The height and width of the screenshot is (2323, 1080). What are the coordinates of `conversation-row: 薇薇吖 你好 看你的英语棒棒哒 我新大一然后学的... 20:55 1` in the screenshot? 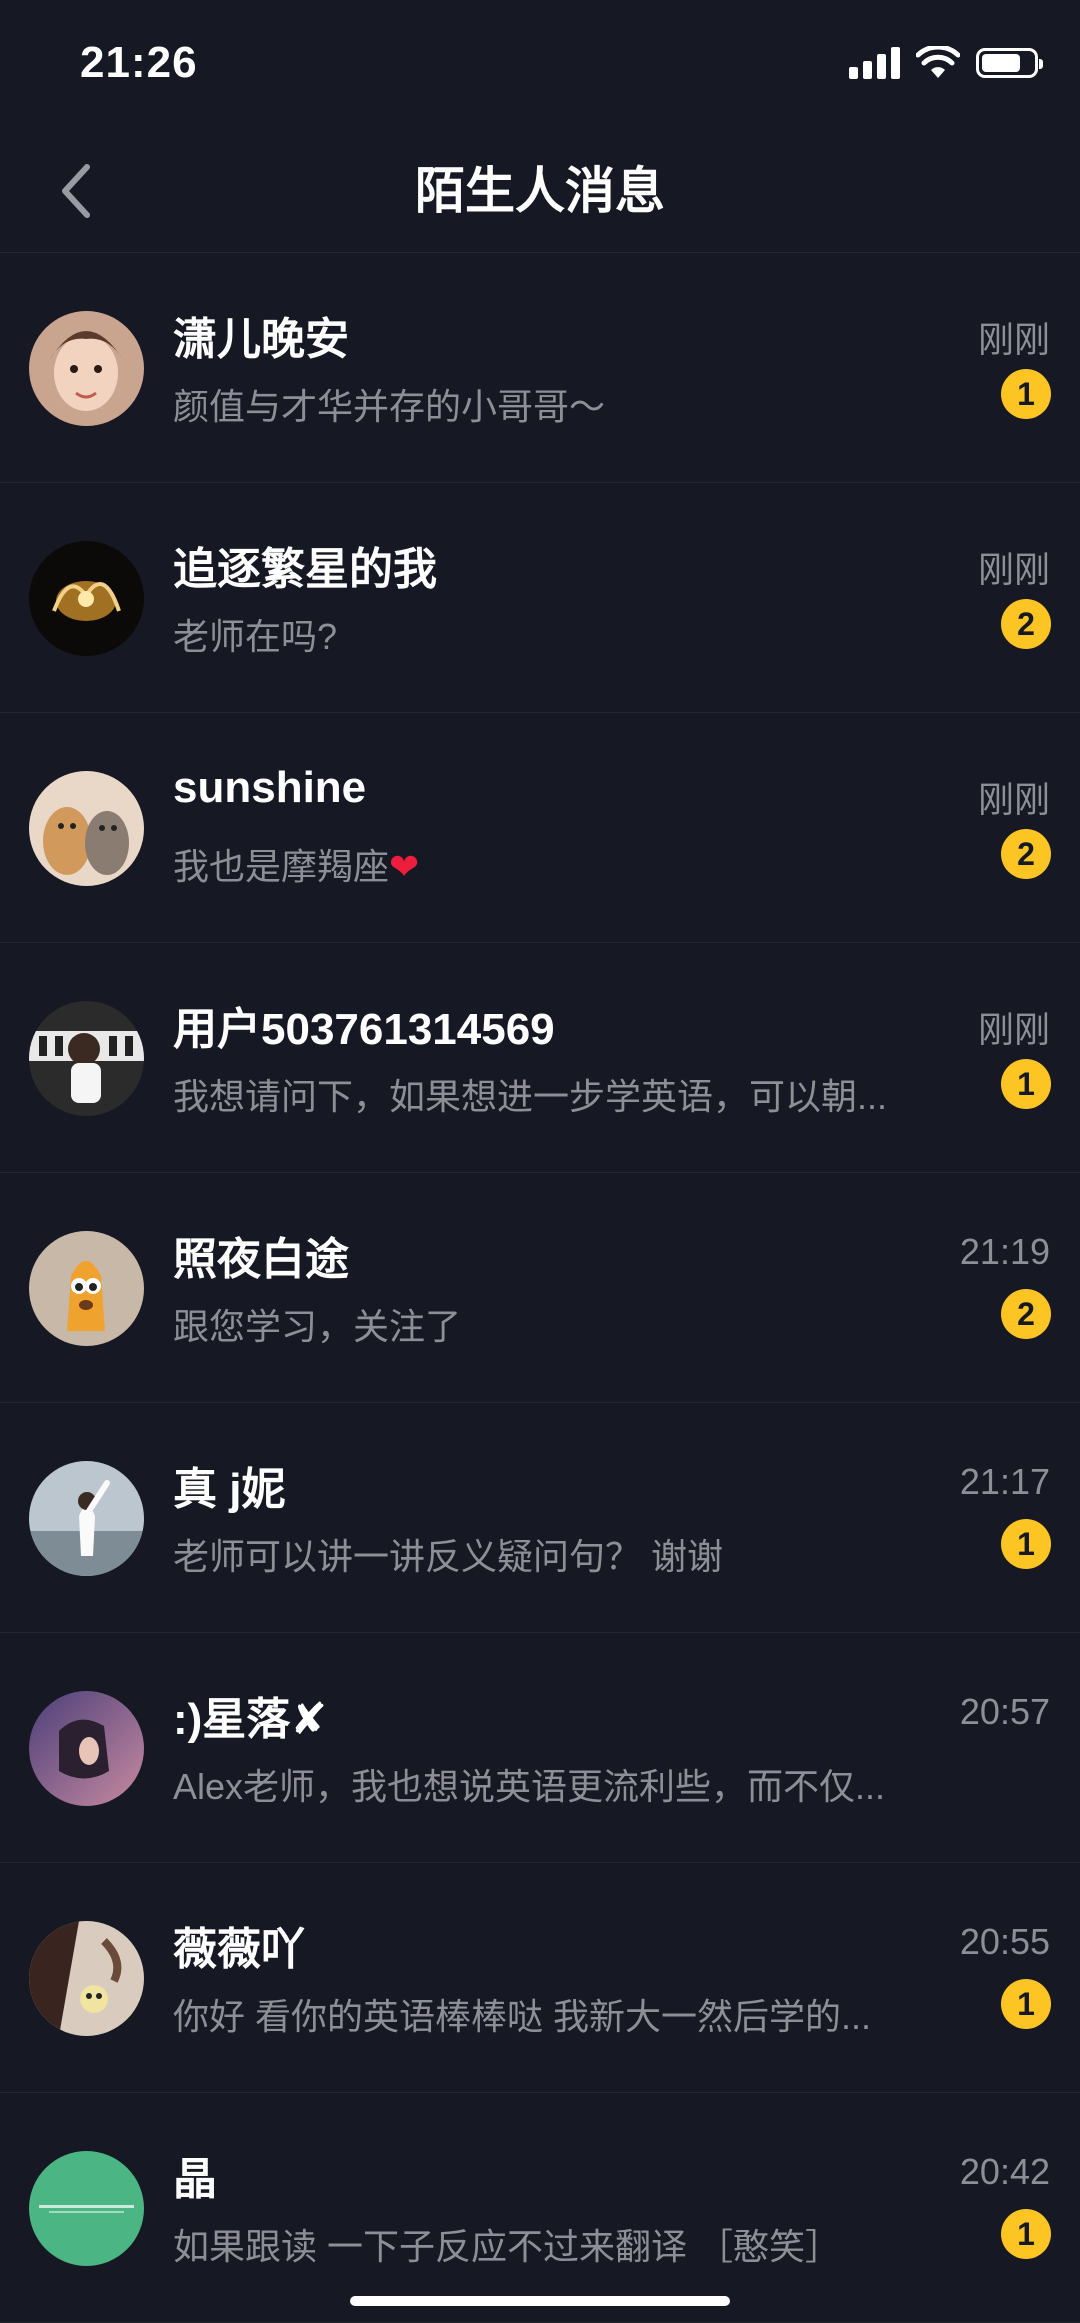 It's located at (540, 1978).